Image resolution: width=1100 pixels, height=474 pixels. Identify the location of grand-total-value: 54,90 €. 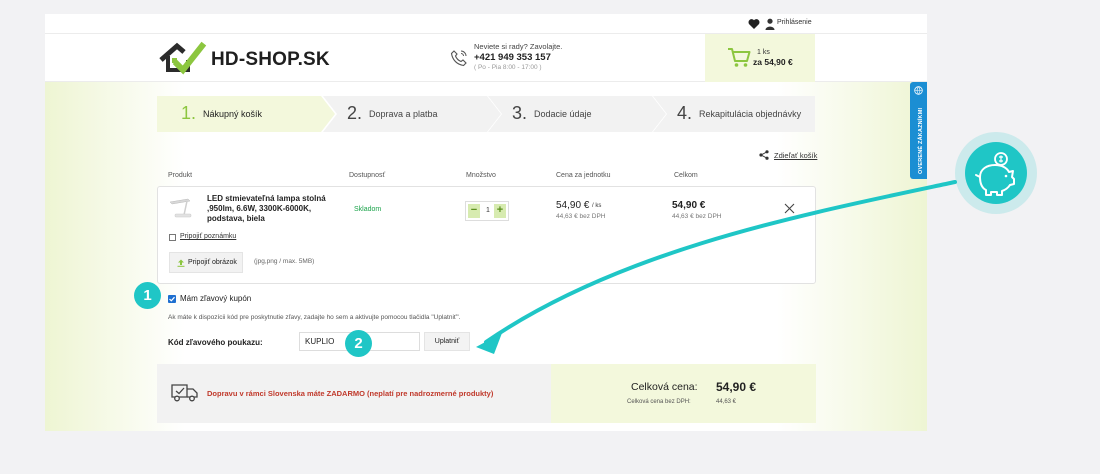
(736, 387).